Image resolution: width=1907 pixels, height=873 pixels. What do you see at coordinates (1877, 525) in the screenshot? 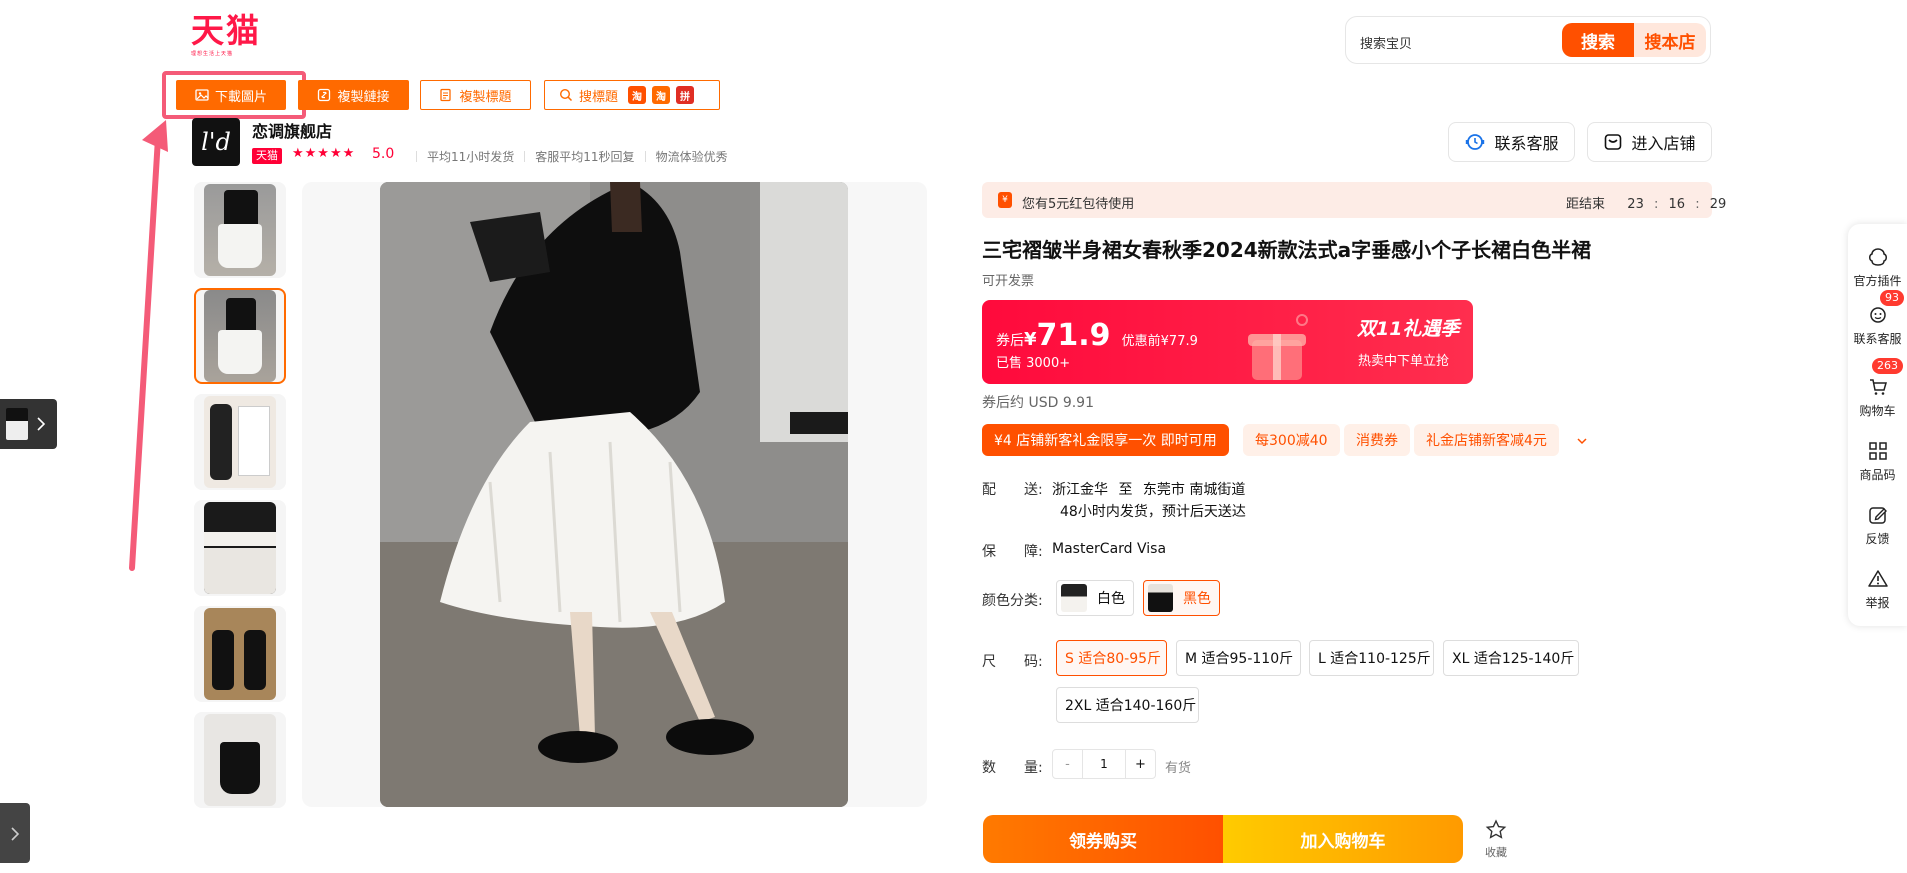
I see `sidebar-item-feedback: 反馈` at bounding box center [1877, 525].